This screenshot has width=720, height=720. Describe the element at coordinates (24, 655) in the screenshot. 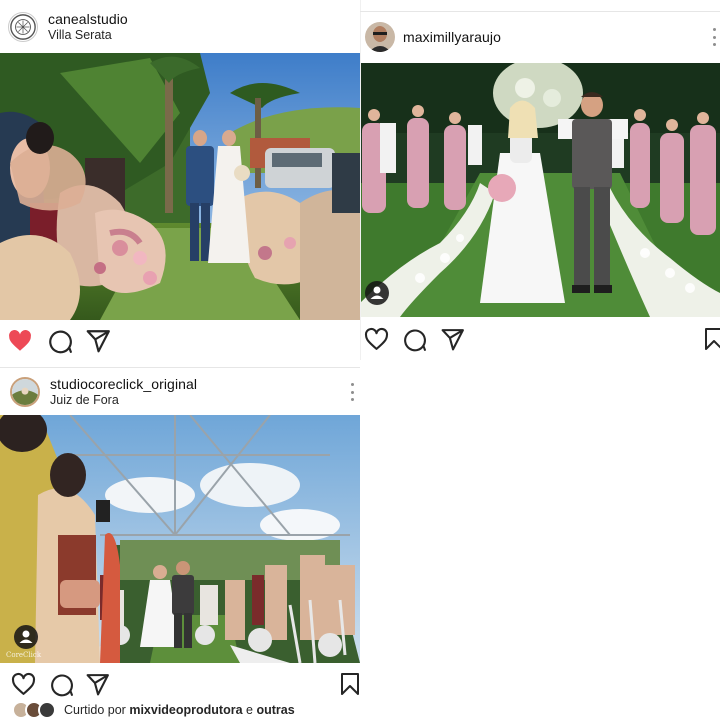

I see `photo-watermark: CoreClick` at that location.